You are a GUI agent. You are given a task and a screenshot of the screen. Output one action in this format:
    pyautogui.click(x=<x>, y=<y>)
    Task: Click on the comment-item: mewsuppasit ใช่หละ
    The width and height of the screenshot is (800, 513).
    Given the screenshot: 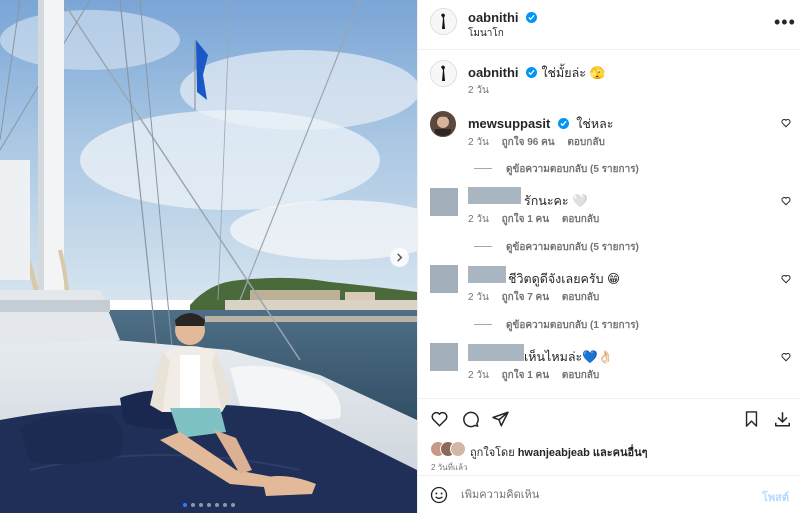 What is the action you would take?
    pyautogui.click(x=540, y=124)
    